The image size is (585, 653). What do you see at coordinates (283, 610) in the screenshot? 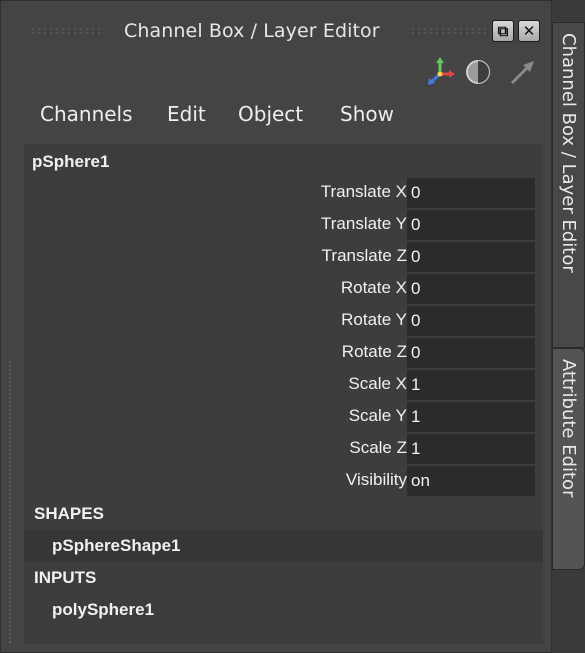
I see `input-item: polySphere1` at bounding box center [283, 610].